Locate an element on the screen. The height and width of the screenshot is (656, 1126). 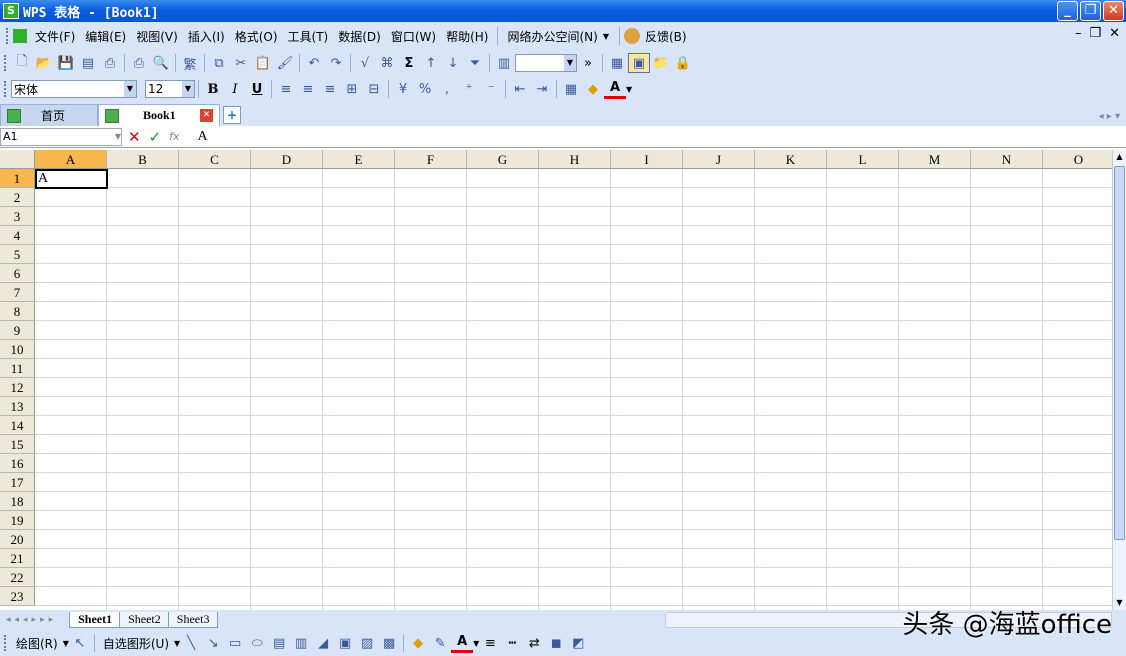
sheet-tab-2: Sheet2 is located at coordinates (144, 620).